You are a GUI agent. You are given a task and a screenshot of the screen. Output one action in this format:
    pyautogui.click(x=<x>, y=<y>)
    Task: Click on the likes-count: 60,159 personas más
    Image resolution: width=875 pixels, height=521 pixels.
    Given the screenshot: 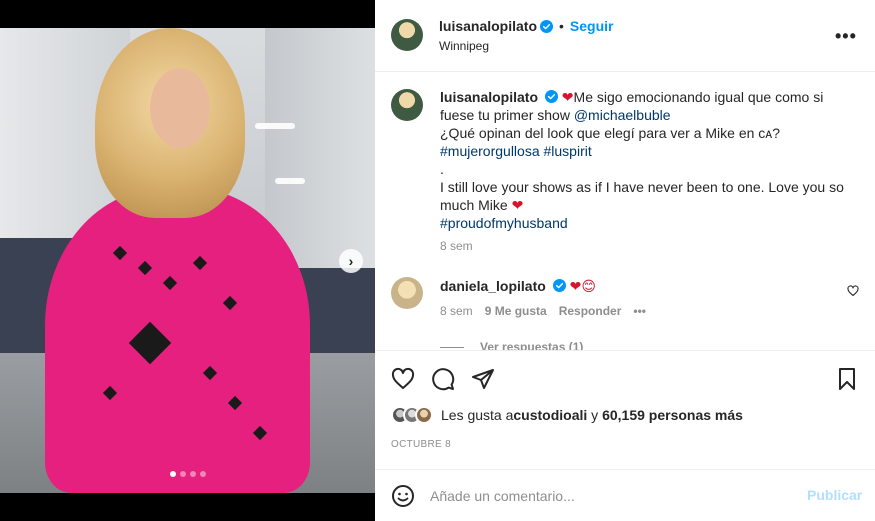 What is the action you would take?
    pyautogui.click(x=672, y=415)
    